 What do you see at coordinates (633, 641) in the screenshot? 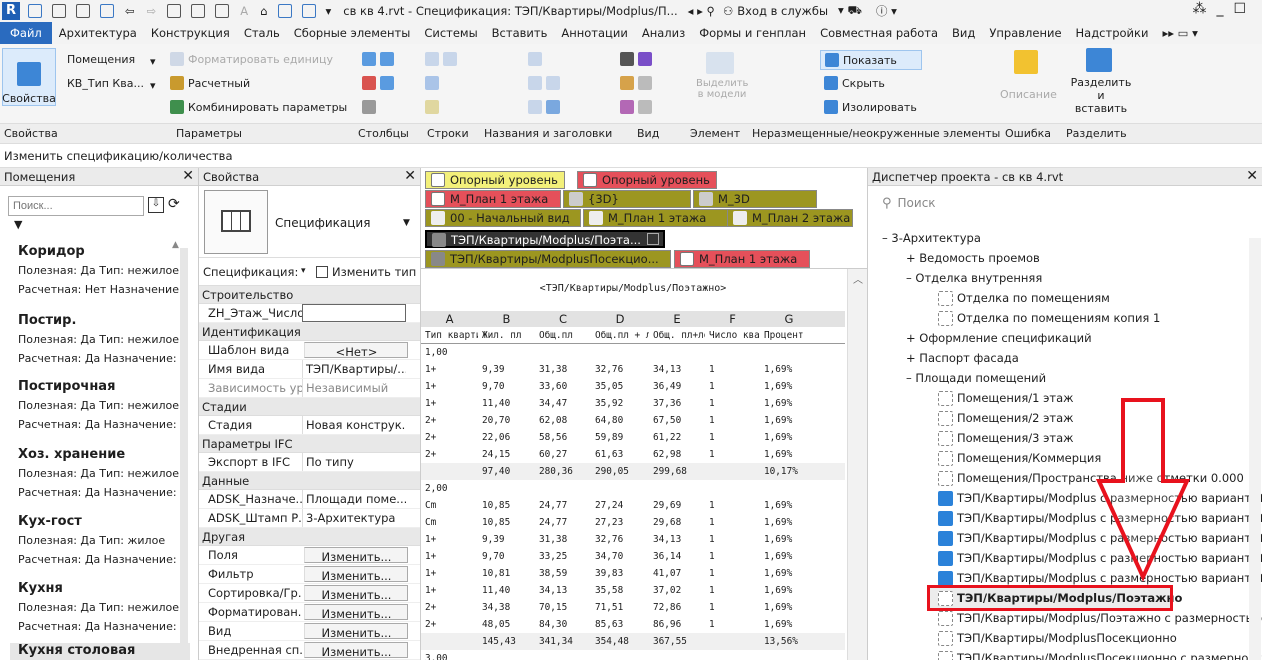
I see `table-row: 145,43 341,34 354,48 367,55 13,56%` at bounding box center [633, 641].